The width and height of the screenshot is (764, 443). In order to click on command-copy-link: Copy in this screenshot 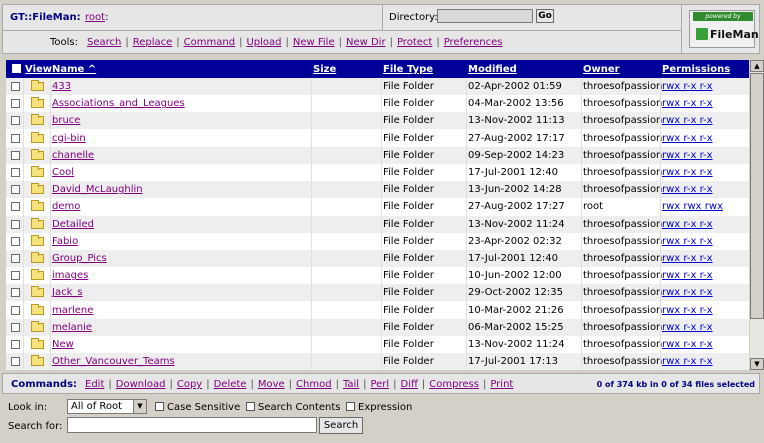, I will do `click(189, 384)`.